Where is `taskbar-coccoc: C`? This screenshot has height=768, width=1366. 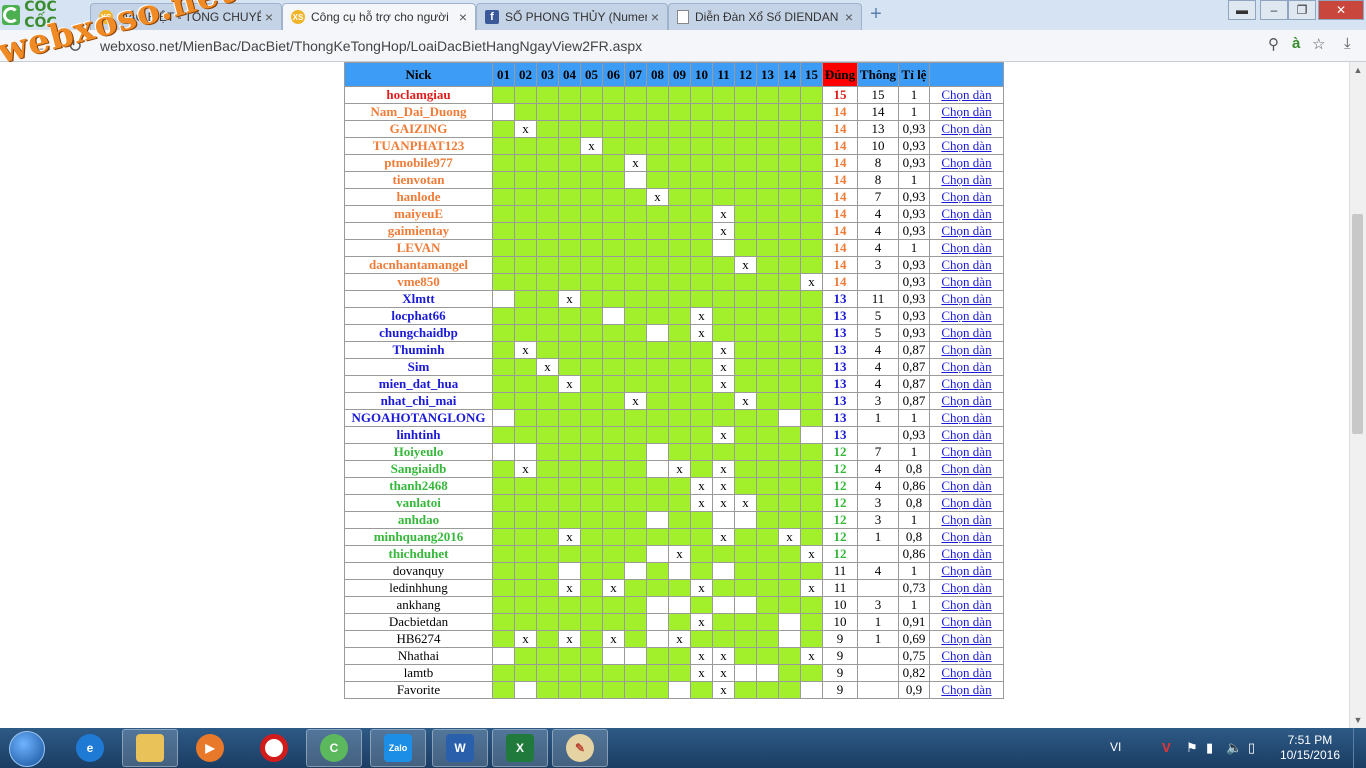 taskbar-coccoc: C is located at coordinates (334, 748).